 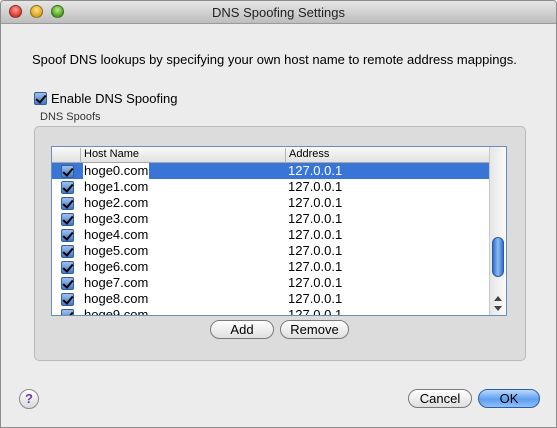 I want to click on host-name-cell: hoge1.com, so click(x=116, y=187).